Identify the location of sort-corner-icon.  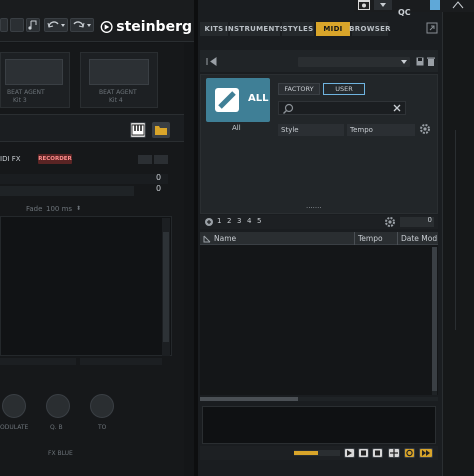
(207, 239).